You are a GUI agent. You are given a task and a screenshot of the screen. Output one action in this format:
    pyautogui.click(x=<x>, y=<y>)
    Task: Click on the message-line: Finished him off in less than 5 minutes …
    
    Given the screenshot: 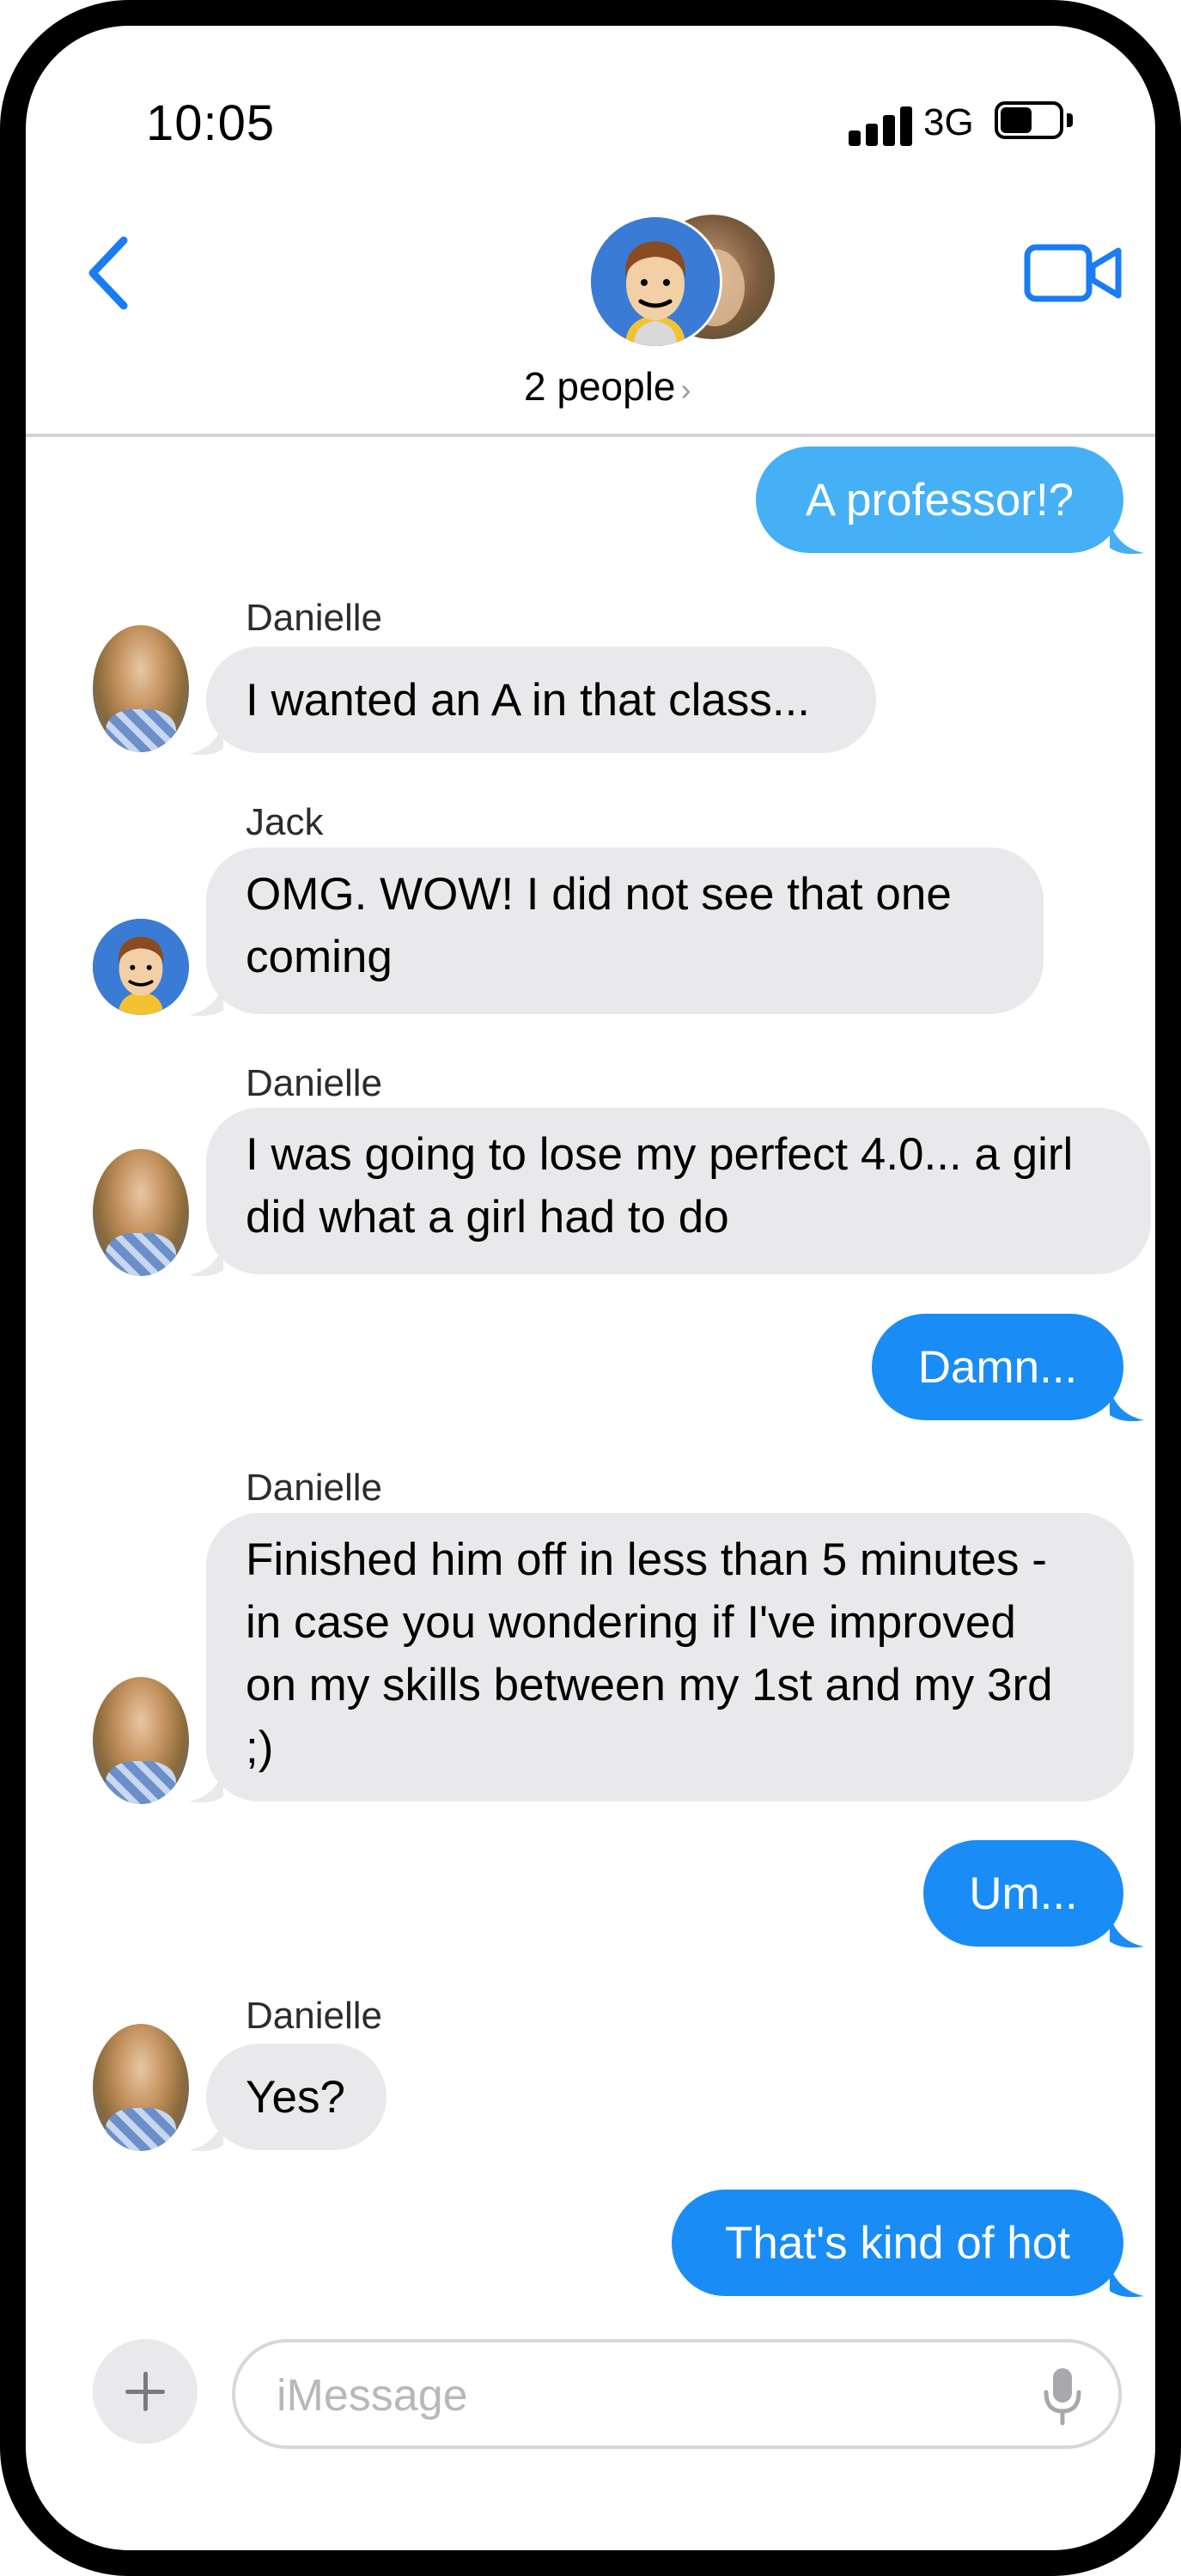 What is the action you would take?
    pyautogui.click(x=647, y=1559)
    